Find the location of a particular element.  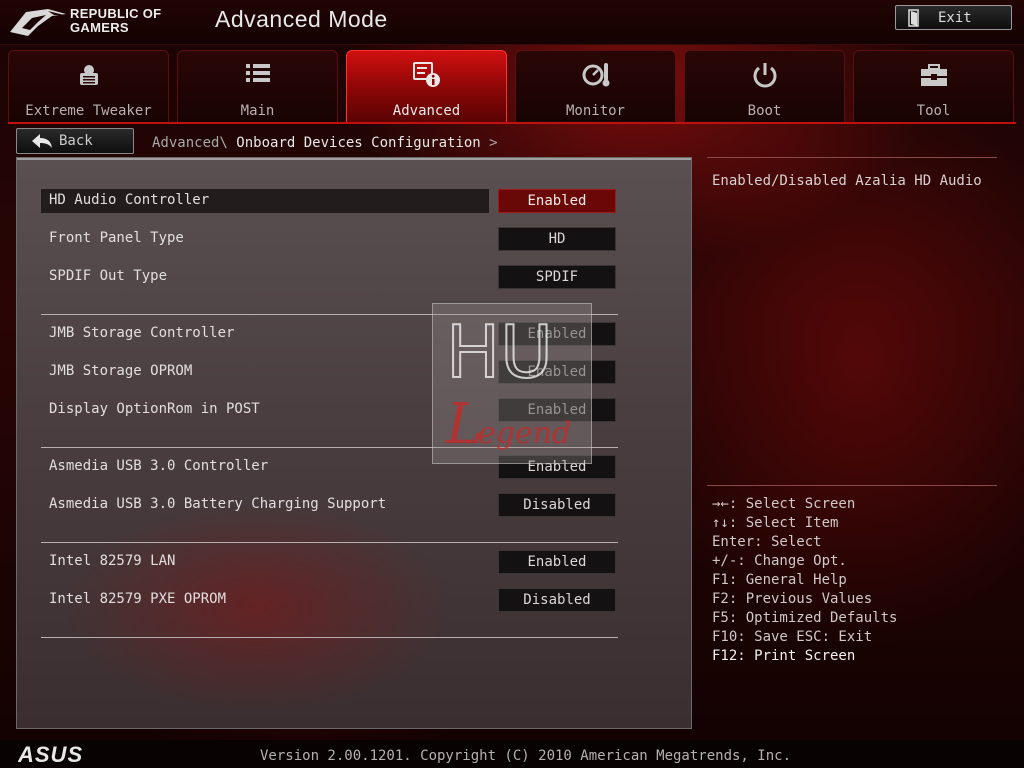

exit-door-icon is located at coordinates (913, 18).